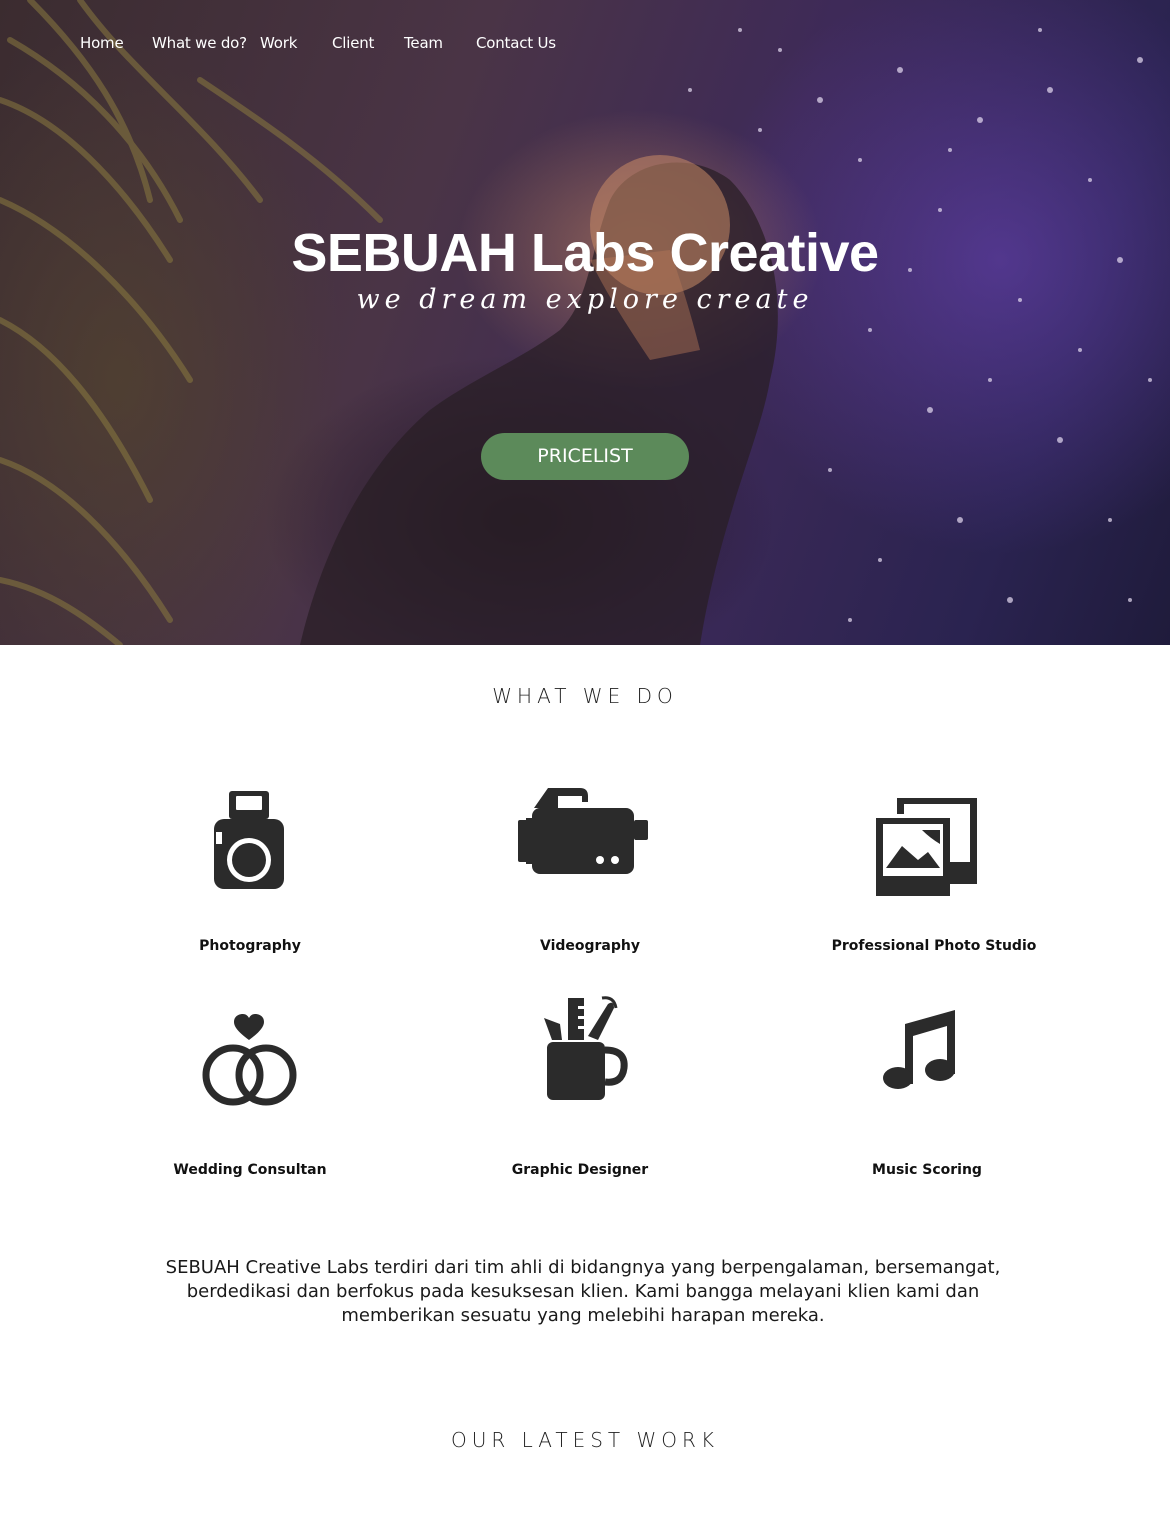 This screenshot has width=1170, height=1527. What do you see at coordinates (585, 456) in the screenshot?
I see `pricelist-button: PRICELIST` at bounding box center [585, 456].